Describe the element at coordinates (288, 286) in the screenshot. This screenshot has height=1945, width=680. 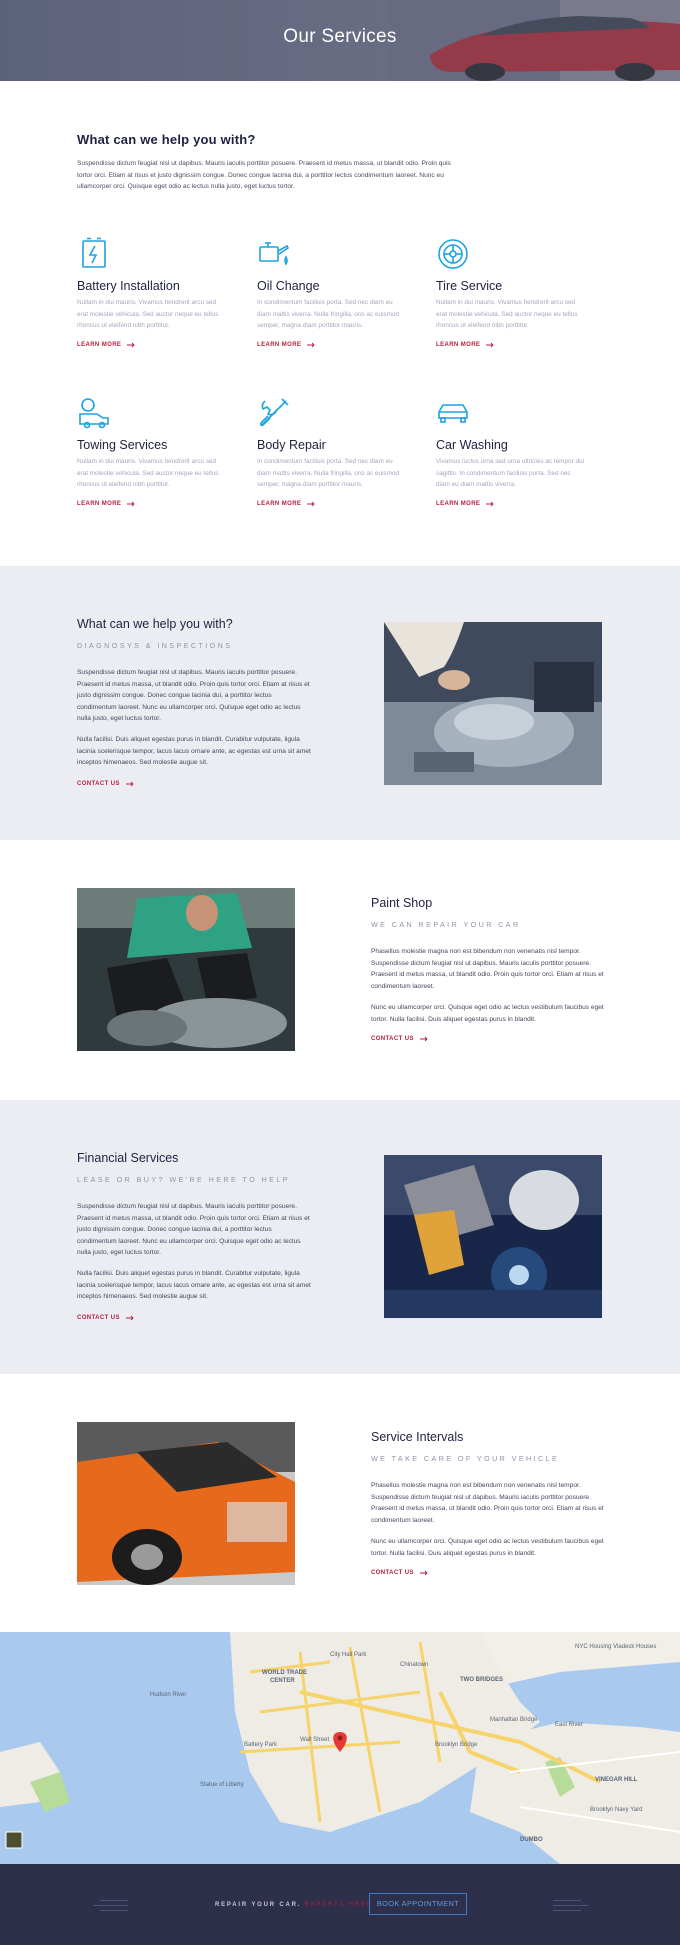
I see `service-title: Oil Change` at that location.